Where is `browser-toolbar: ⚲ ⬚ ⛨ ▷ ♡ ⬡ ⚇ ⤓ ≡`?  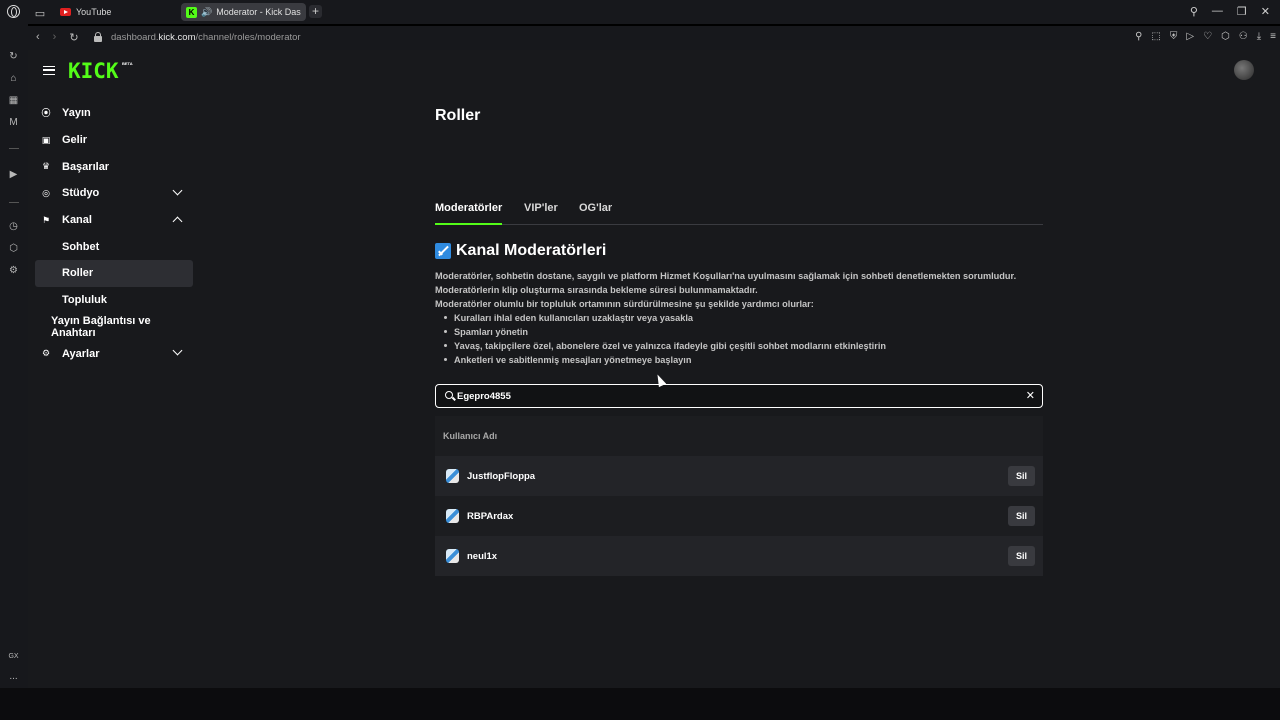 browser-toolbar: ⚲ ⬚ ⛨ ▷ ♡ ⬡ ⚇ ⤓ ≡ is located at coordinates (1205, 36).